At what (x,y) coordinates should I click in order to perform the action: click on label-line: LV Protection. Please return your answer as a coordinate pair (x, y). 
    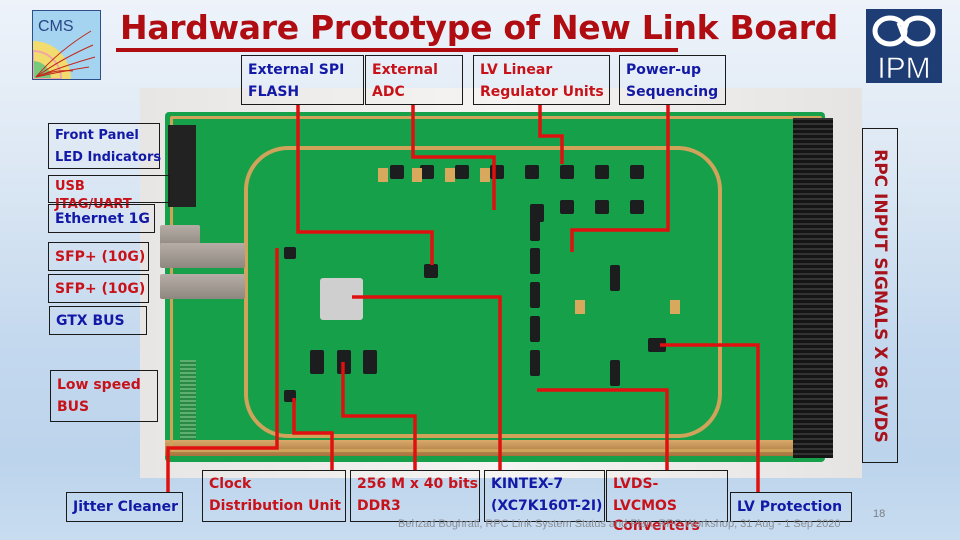
    Looking at the image, I should click on (790, 507).